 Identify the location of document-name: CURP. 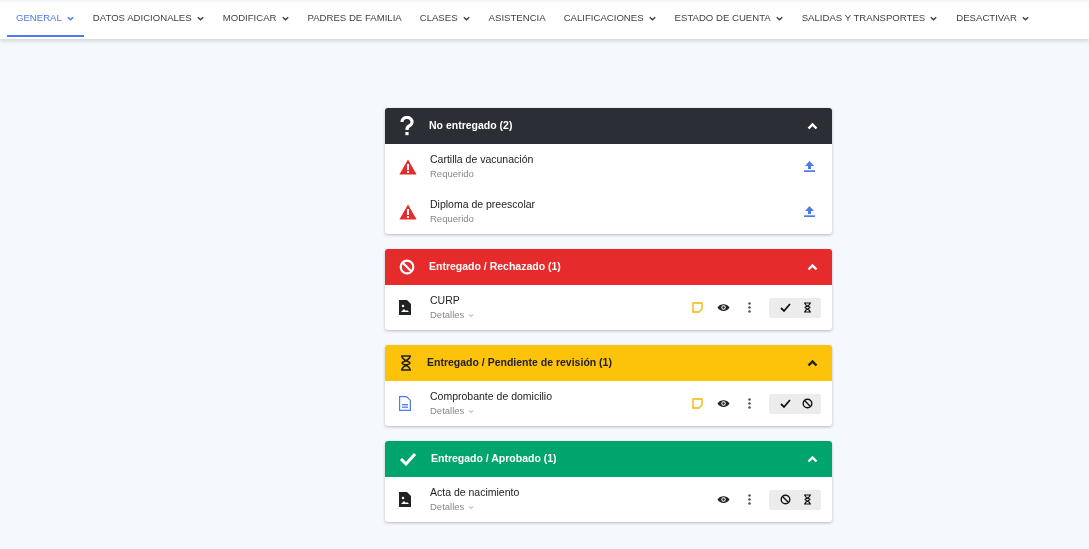
(445, 300).